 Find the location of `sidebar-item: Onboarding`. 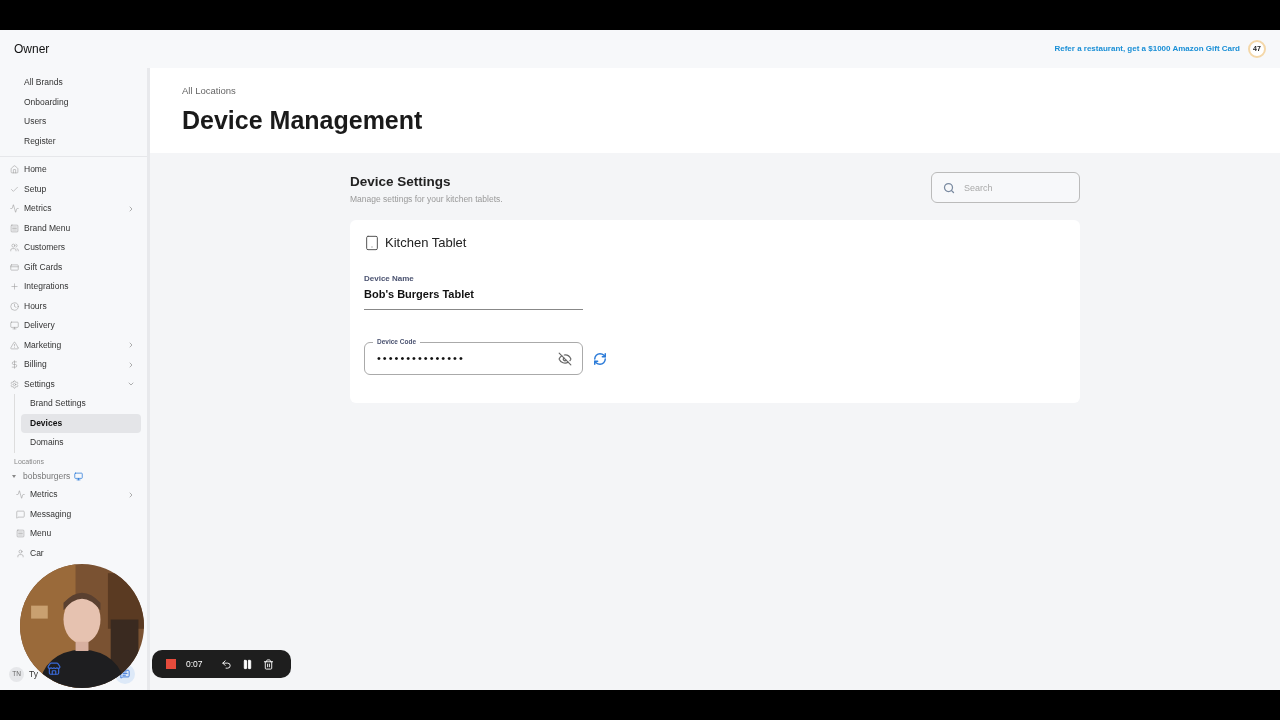

sidebar-item: Onboarding is located at coordinates (73, 102).